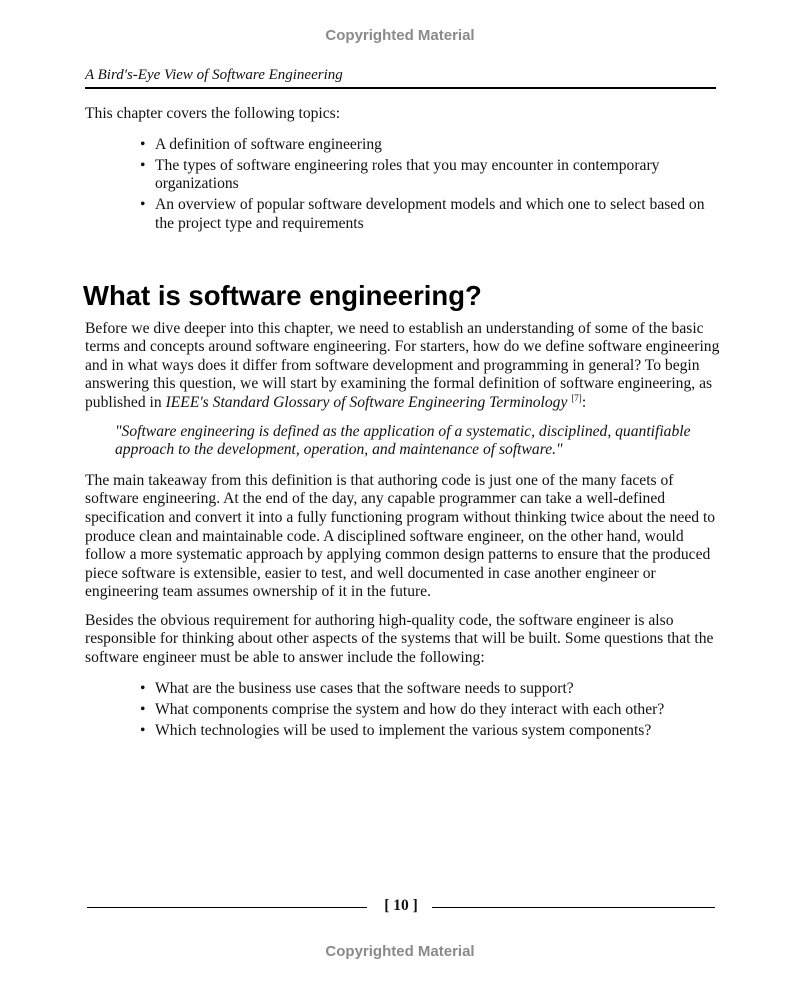  I want to click on copyright-watermark-bottom: Copyrighted Material, so click(400, 951).